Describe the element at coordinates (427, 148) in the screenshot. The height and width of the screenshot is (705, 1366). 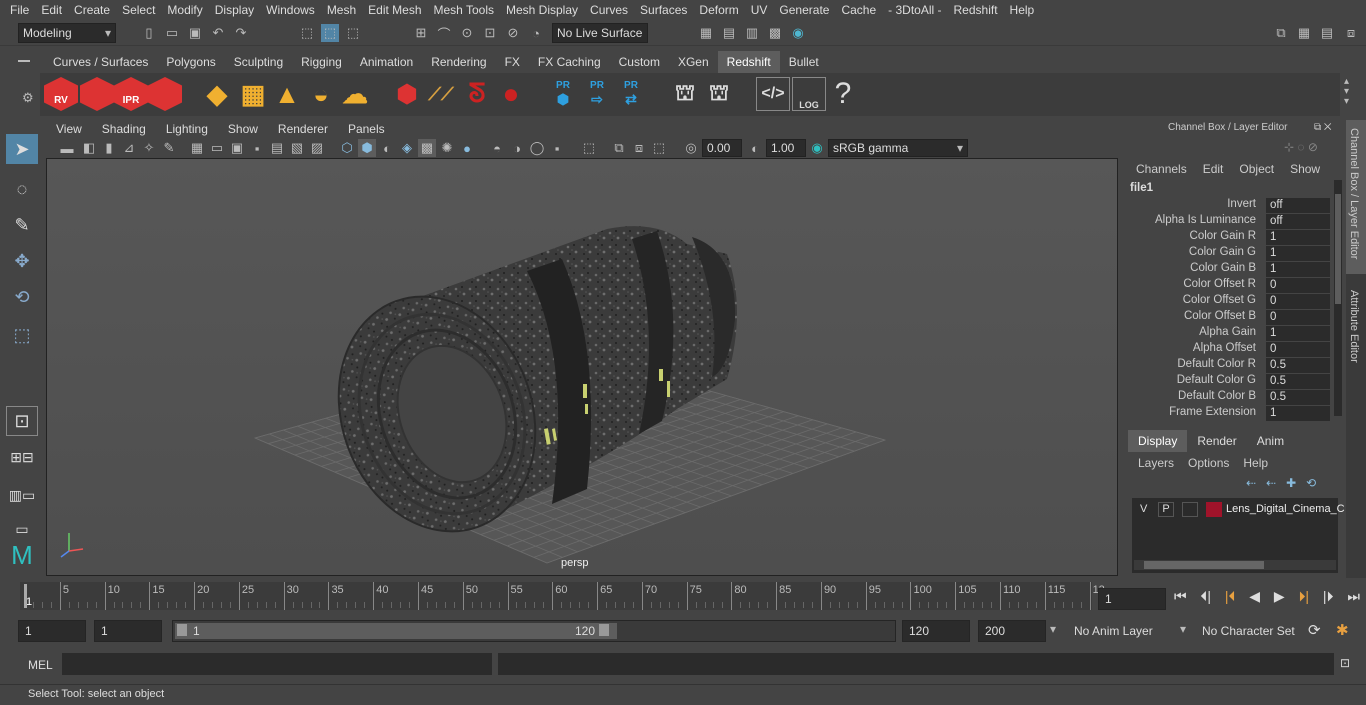
I see `textured-icon: ▩` at that location.